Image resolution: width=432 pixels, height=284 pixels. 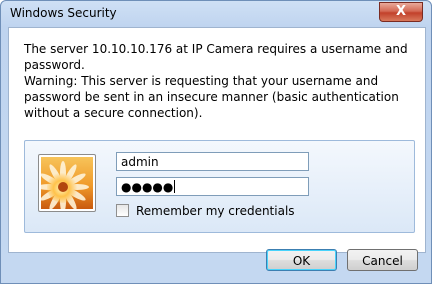 What do you see at coordinates (301, 260) in the screenshot?
I see `ok-button: OK` at bounding box center [301, 260].